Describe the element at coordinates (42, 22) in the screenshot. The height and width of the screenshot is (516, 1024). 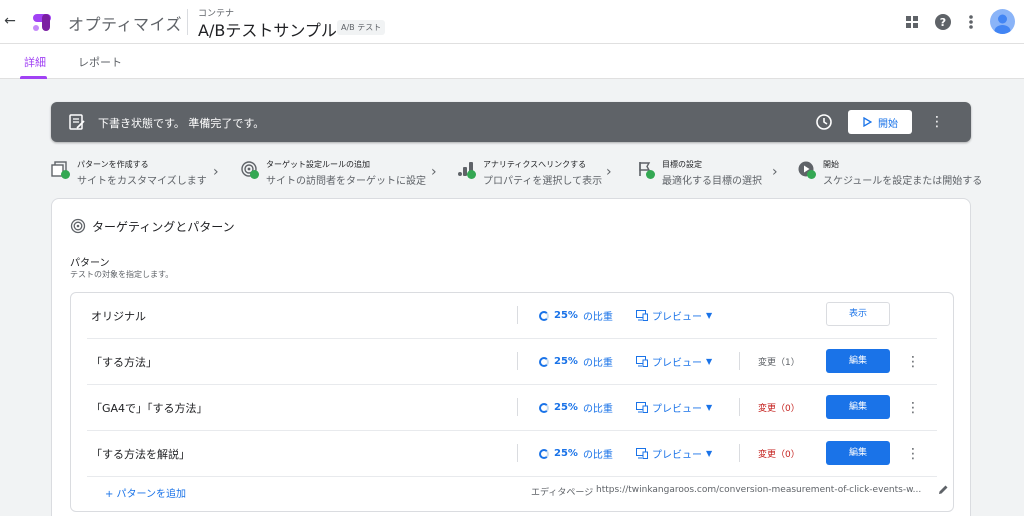
I see `optimize-logo-icon` at that location.